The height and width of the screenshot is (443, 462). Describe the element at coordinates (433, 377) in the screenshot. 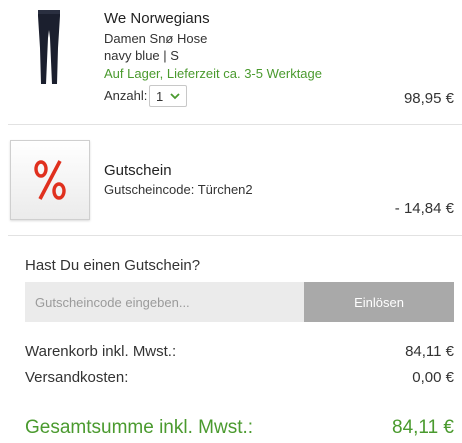

I see `shipping-value: 0,00 €` at that location.